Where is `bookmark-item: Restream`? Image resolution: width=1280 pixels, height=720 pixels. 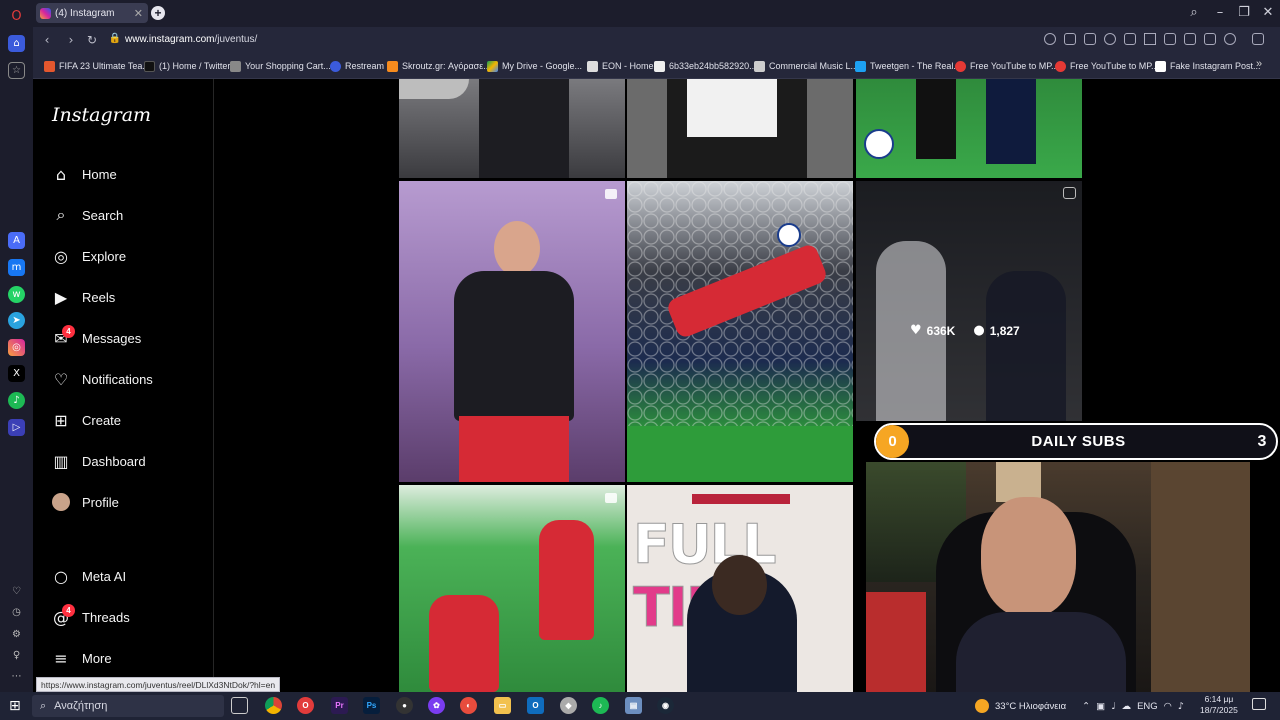 bookmark-item: Restream is located at coordinates (357, 66).